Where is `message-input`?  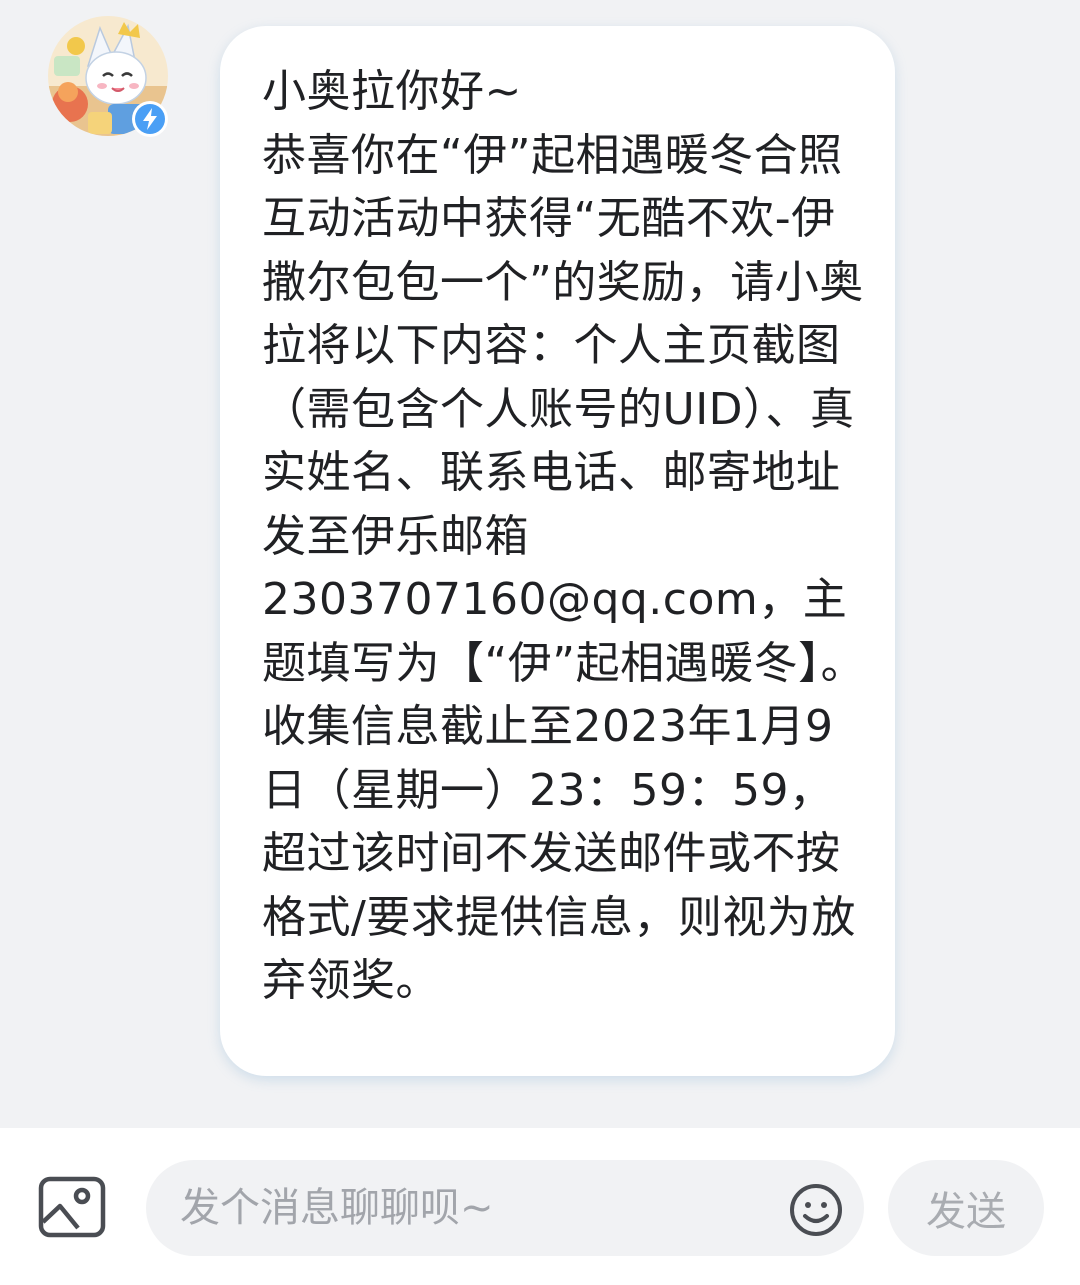 message-input is located at coordinates (505, 1208).